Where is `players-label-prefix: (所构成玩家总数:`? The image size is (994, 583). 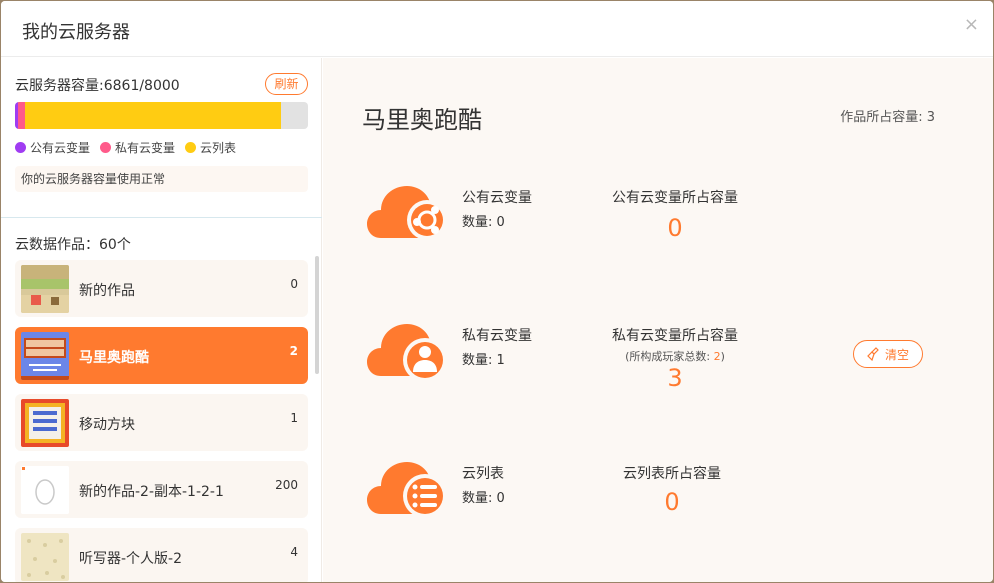
players-label-prefix: (所构成玩家总数: is located at coordinates (669, 356).